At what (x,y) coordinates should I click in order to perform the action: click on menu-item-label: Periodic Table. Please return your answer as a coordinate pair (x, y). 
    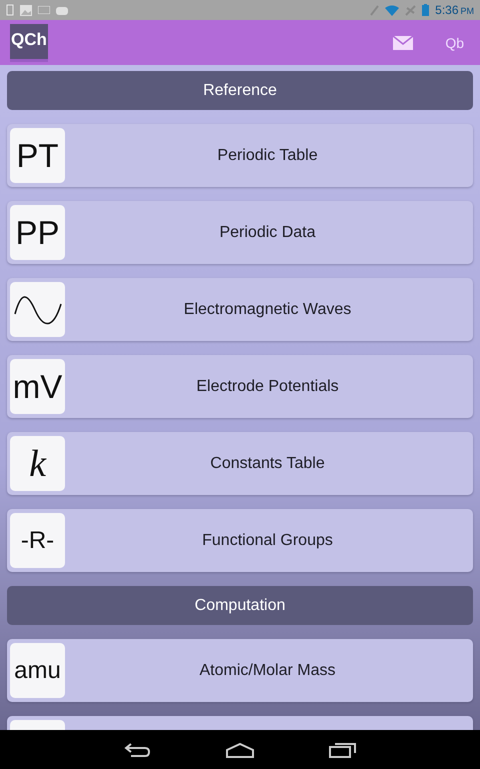
    Looking at the image, I should click on (267, 155).